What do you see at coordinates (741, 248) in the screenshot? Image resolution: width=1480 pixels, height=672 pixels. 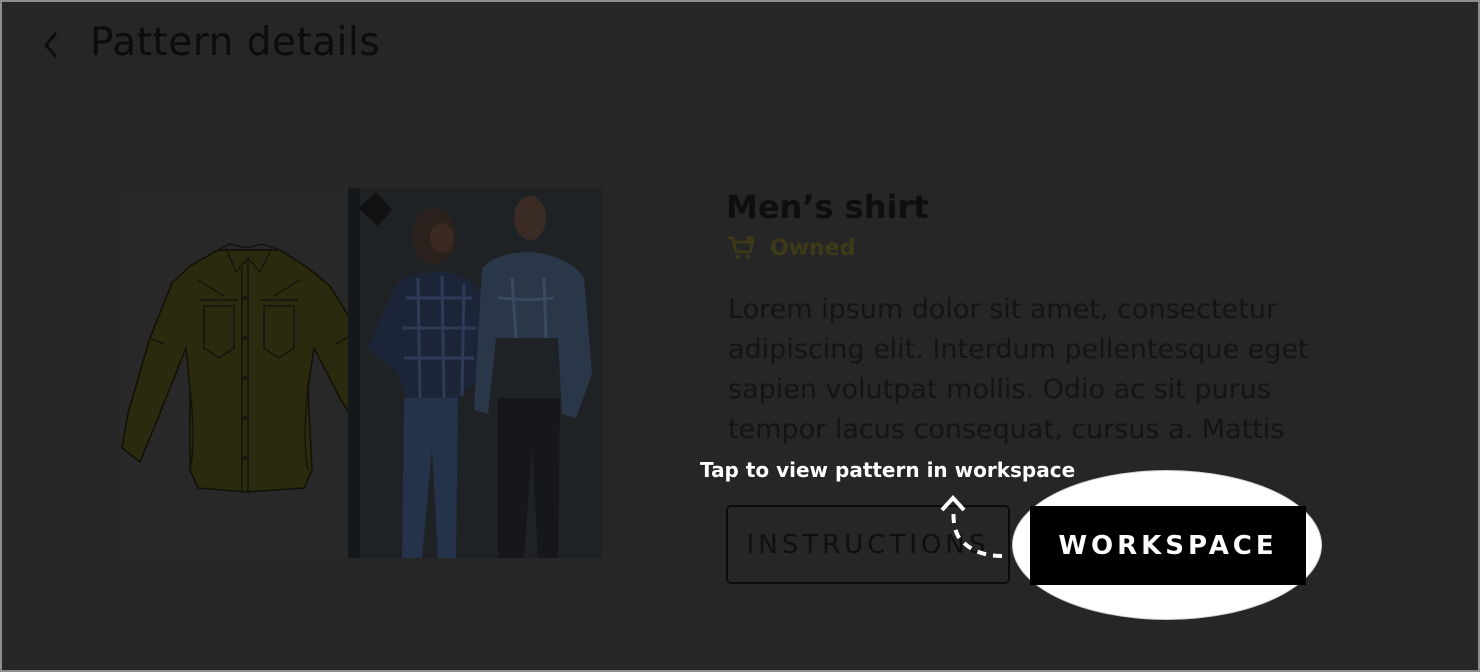 I see `cart-icon` at bounding box center [741, 248].